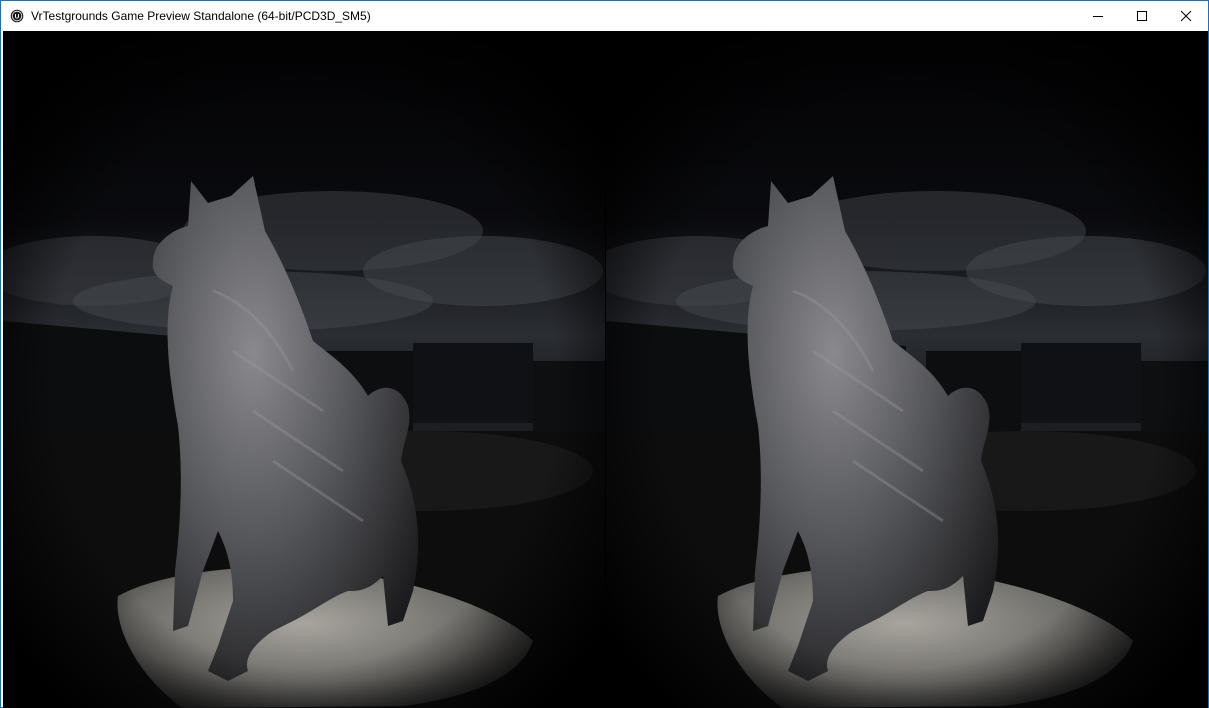  I want to click on minimize-icon, so click(1098, 16).